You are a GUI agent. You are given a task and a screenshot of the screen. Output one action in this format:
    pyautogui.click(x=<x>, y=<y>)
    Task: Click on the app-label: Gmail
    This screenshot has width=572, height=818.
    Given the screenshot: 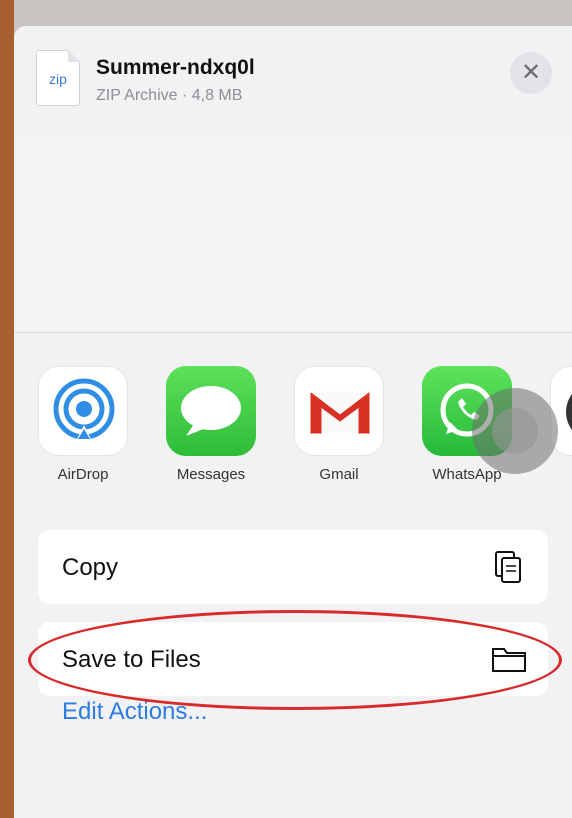 What is the action you would take?
    pyautogui.click(x=339, y=474)
    